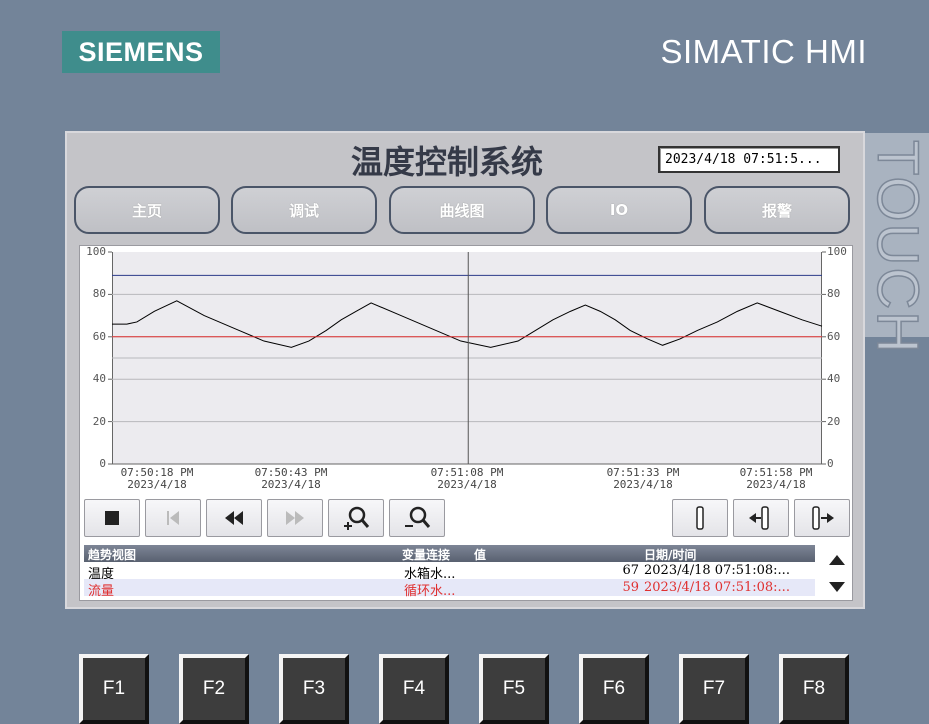 This screenshot has width=929, height=724. What do you see at coordinates (837, 251) in the screenshot?
I see `y-tick-label-right: 100` at bounding box center [837, 251].